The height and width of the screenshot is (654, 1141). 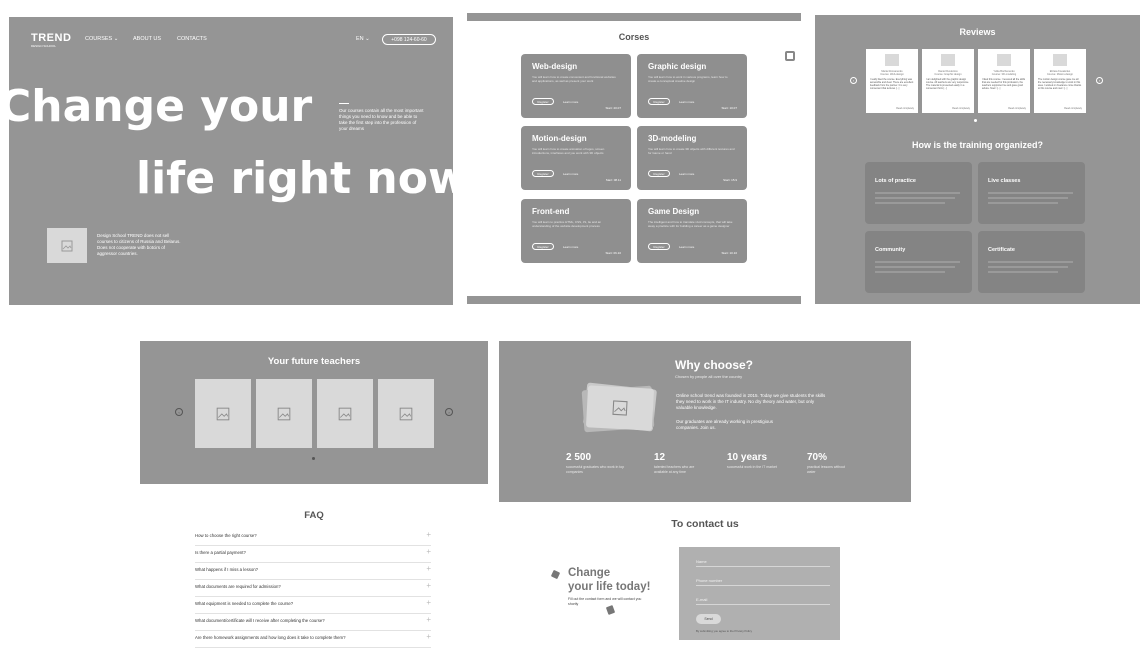 What do you see at coordinates (51, 40) in the screenshot?
I see `logo: TREND DESIGN SCHOOL` at bounding box center [51, 40].